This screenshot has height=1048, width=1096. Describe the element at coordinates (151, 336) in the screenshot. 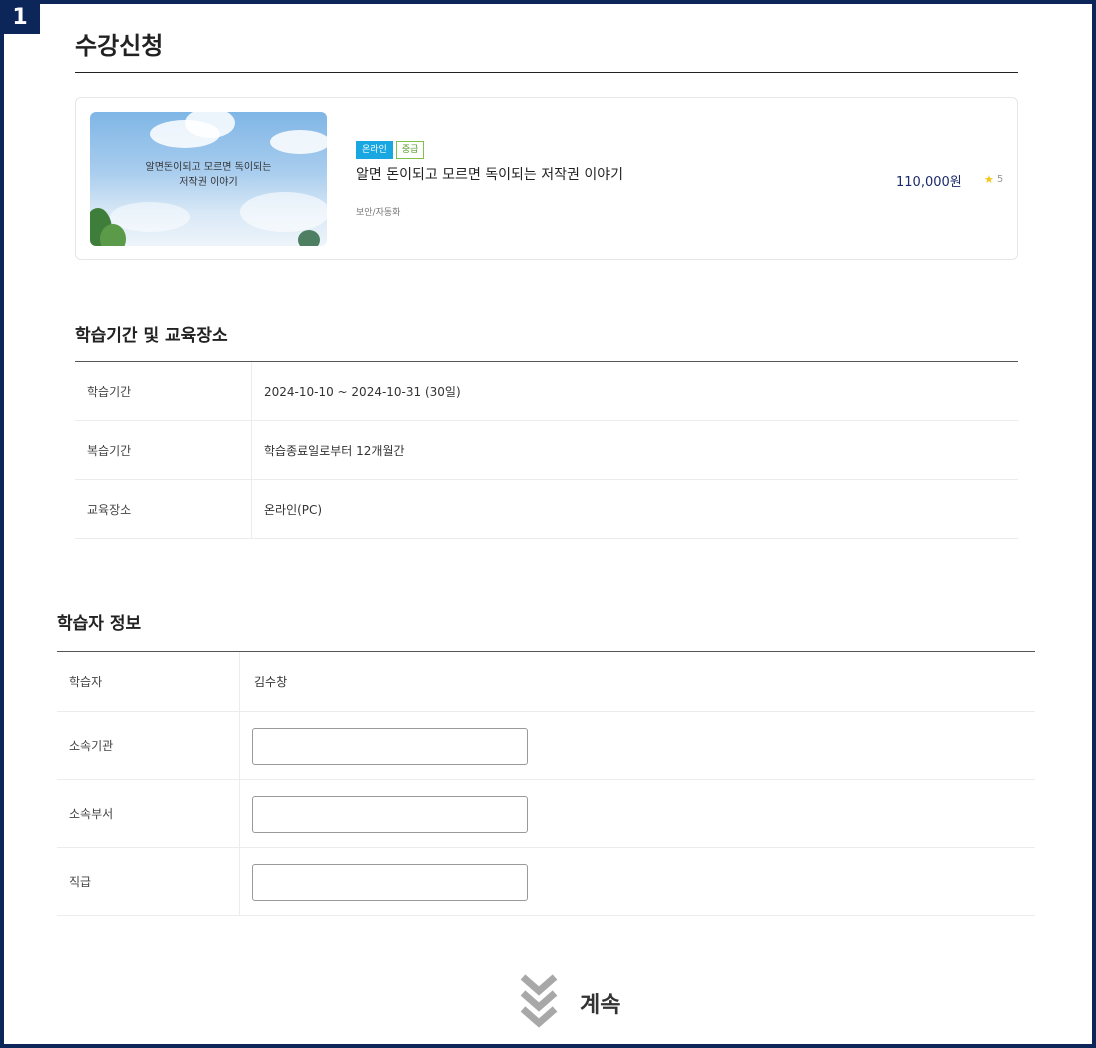

I see `schedule-section-title: 학습기간 및 교육장소` at that location.